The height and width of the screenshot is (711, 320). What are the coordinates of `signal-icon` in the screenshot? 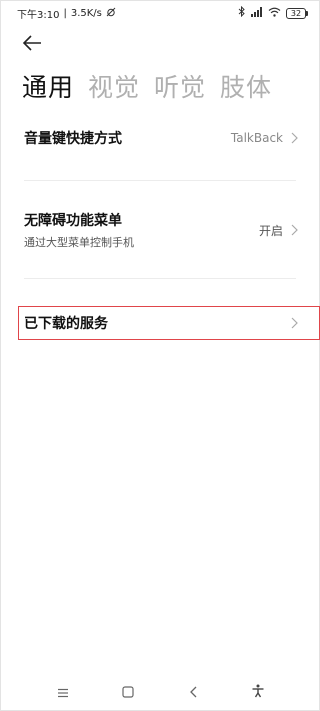 It's located at (257, 13).